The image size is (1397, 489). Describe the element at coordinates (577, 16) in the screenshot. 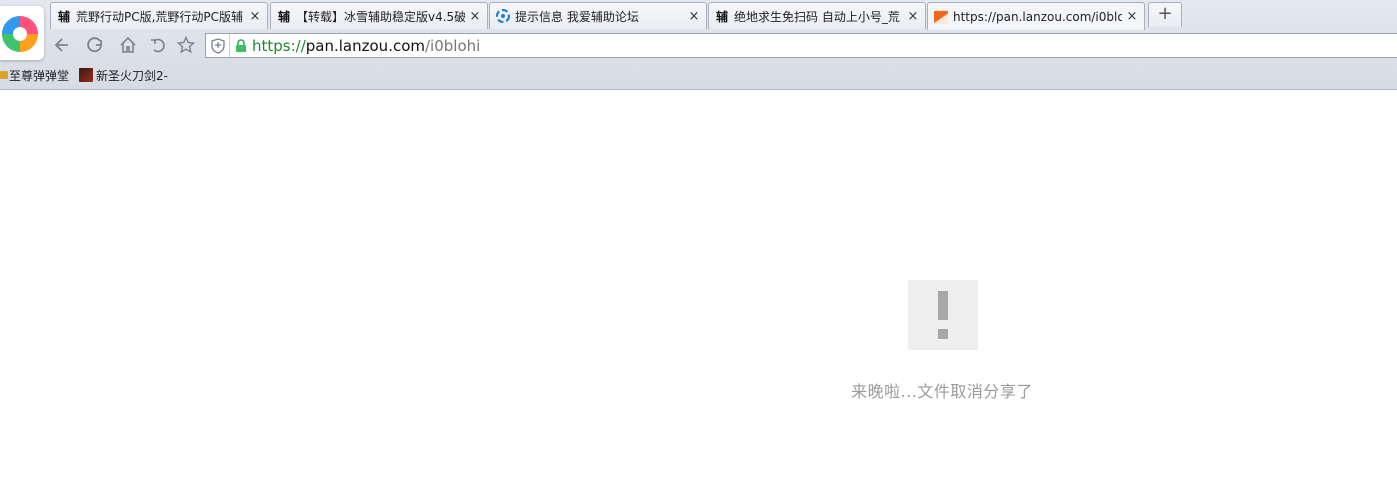

I see `tab-title: 提示信息 我爱辅助论坛` at that location.